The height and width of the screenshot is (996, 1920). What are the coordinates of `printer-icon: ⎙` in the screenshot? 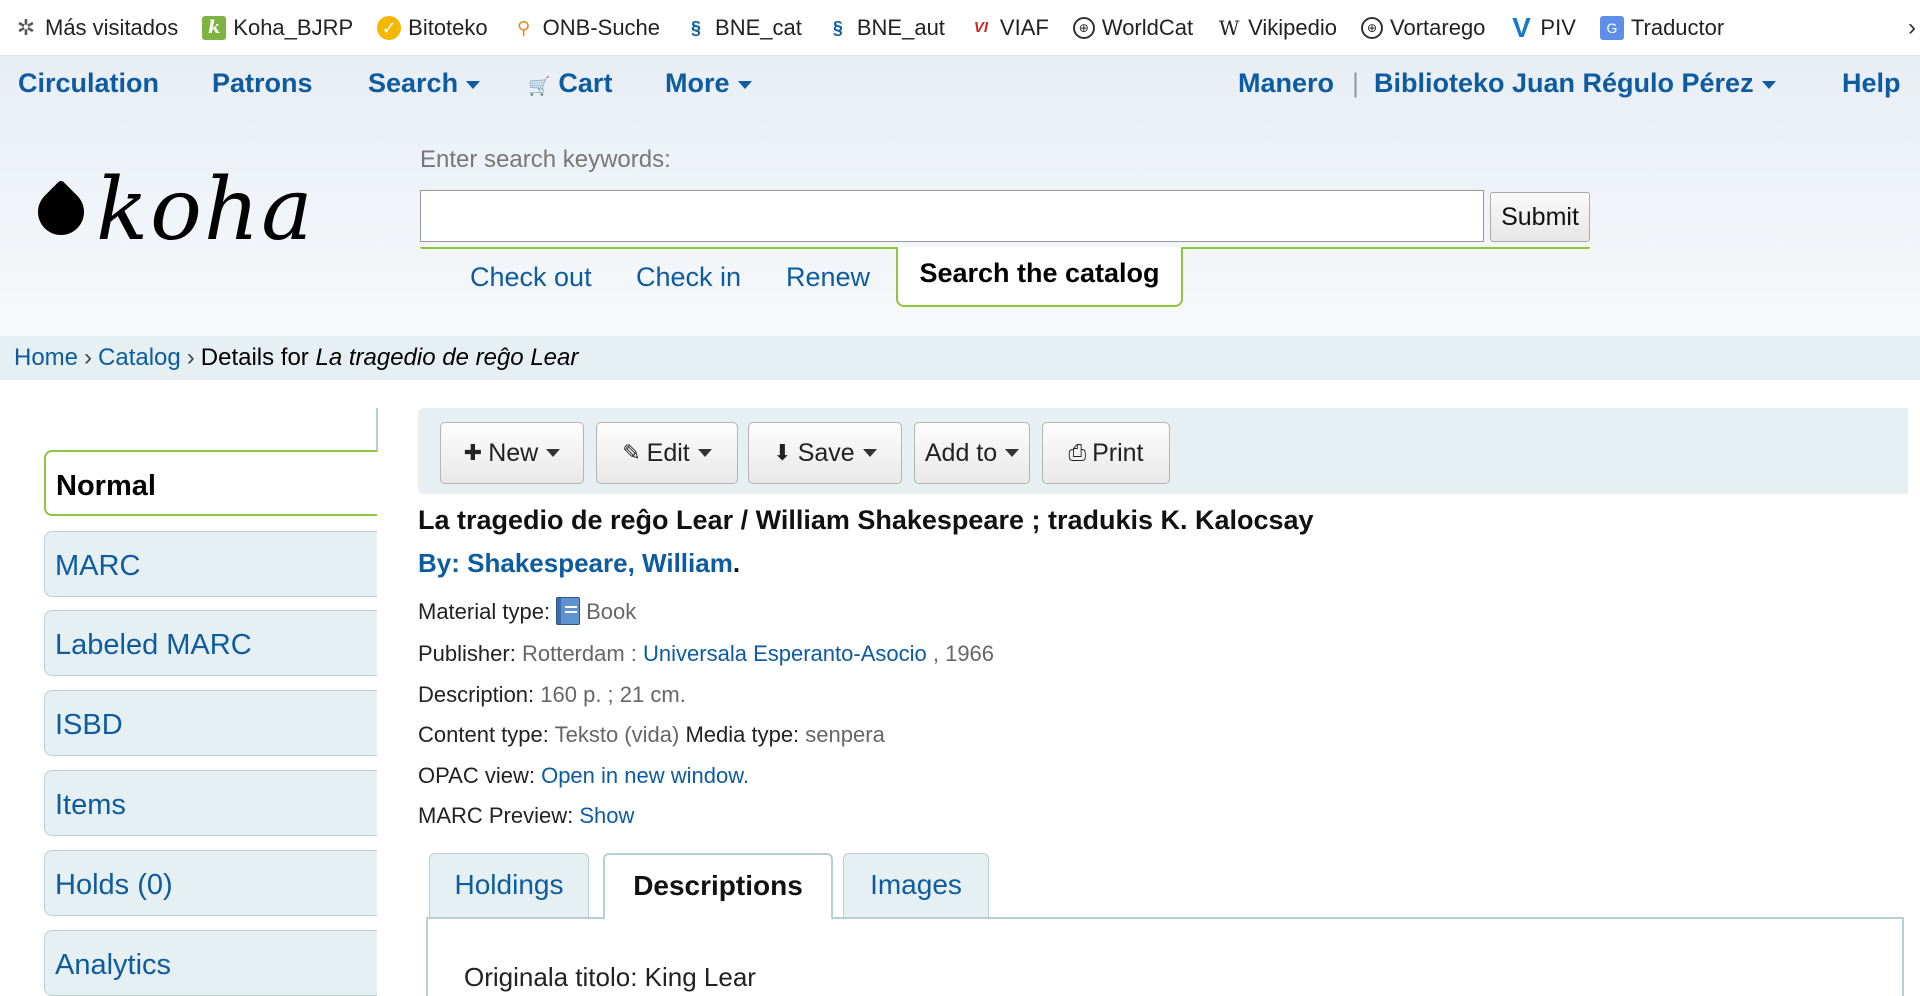 It's located at (1077, 452).